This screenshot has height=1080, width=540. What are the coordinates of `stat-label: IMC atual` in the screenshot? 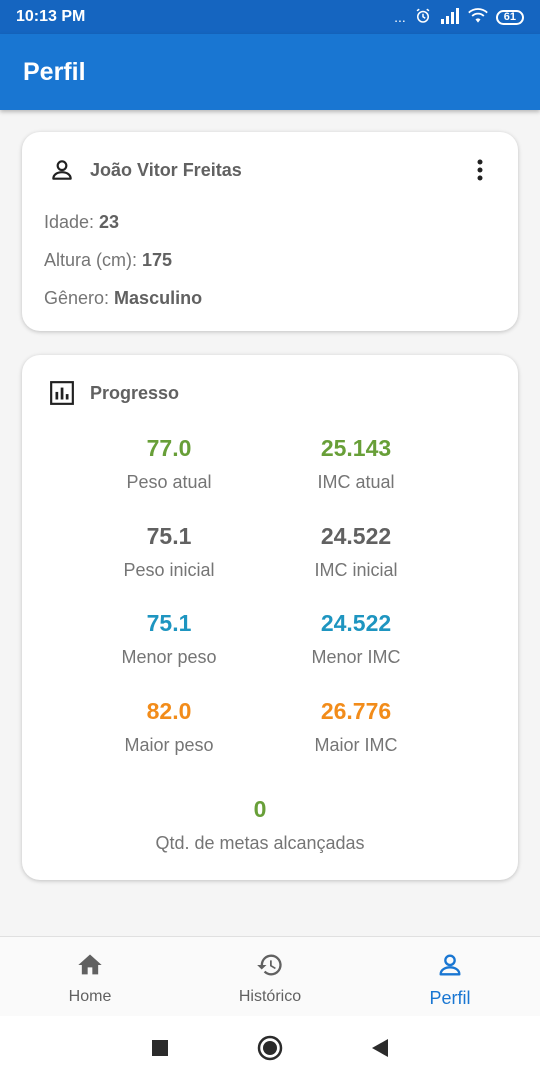 It's located at (356, 482).